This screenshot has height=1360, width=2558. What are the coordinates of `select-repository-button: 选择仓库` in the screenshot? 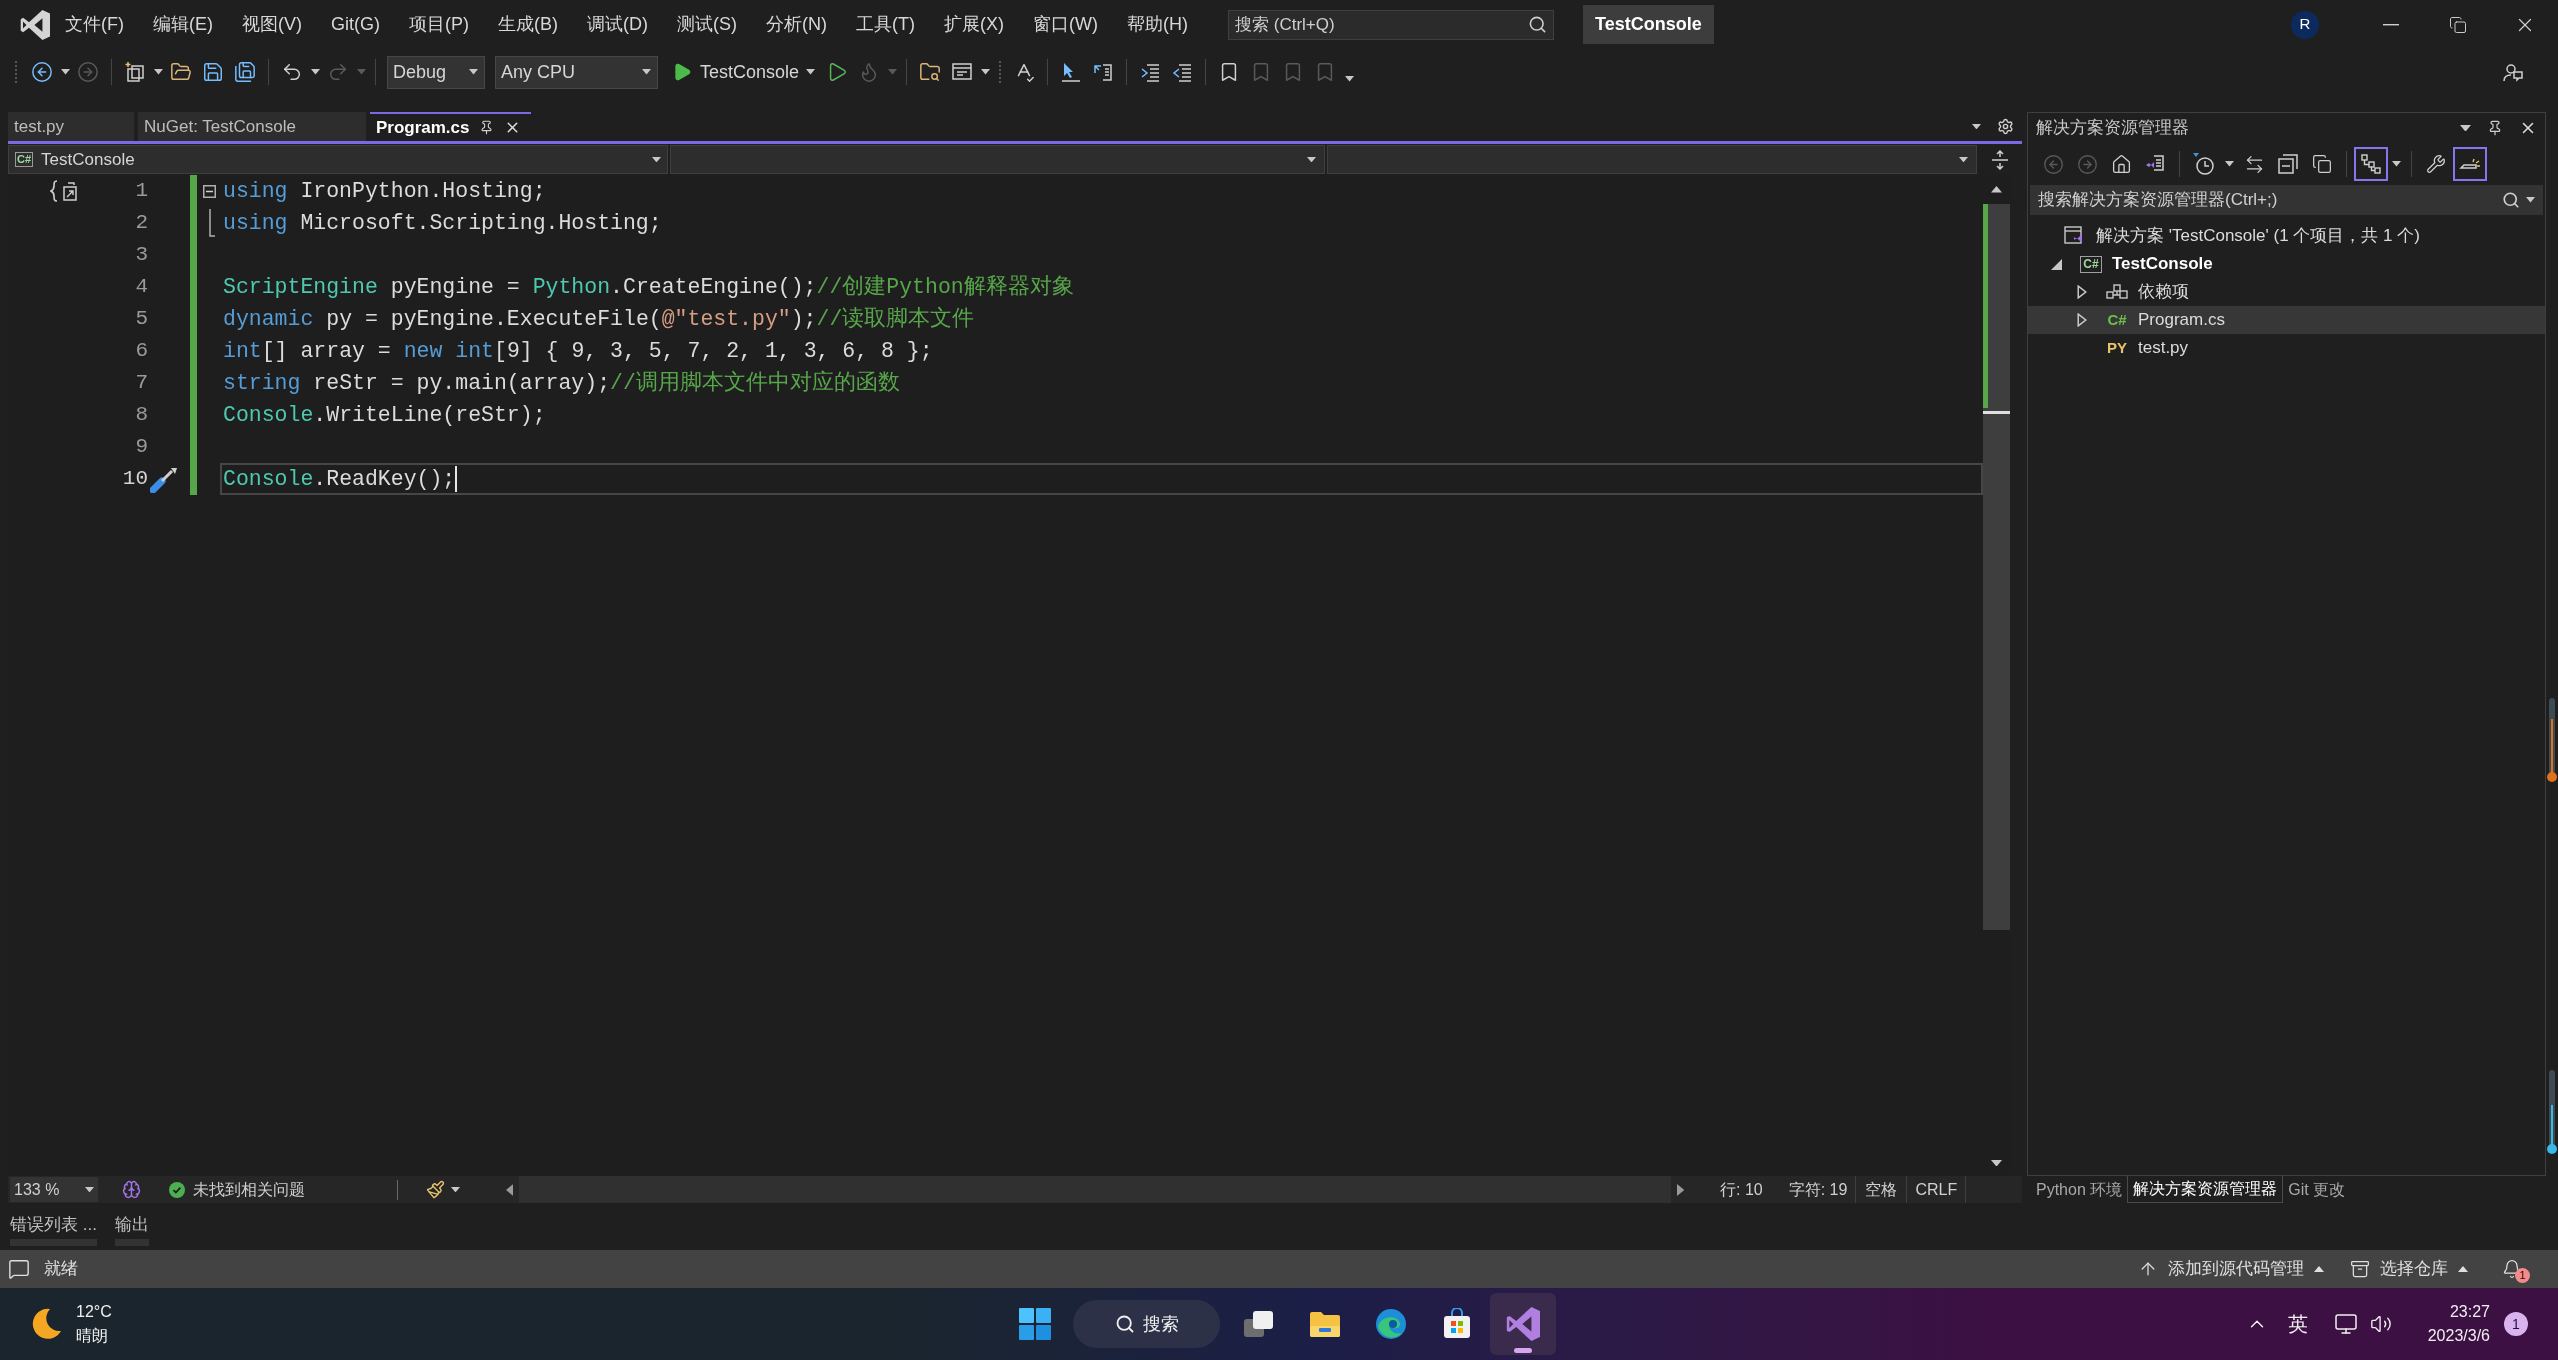 It's located at (2409, 1269).